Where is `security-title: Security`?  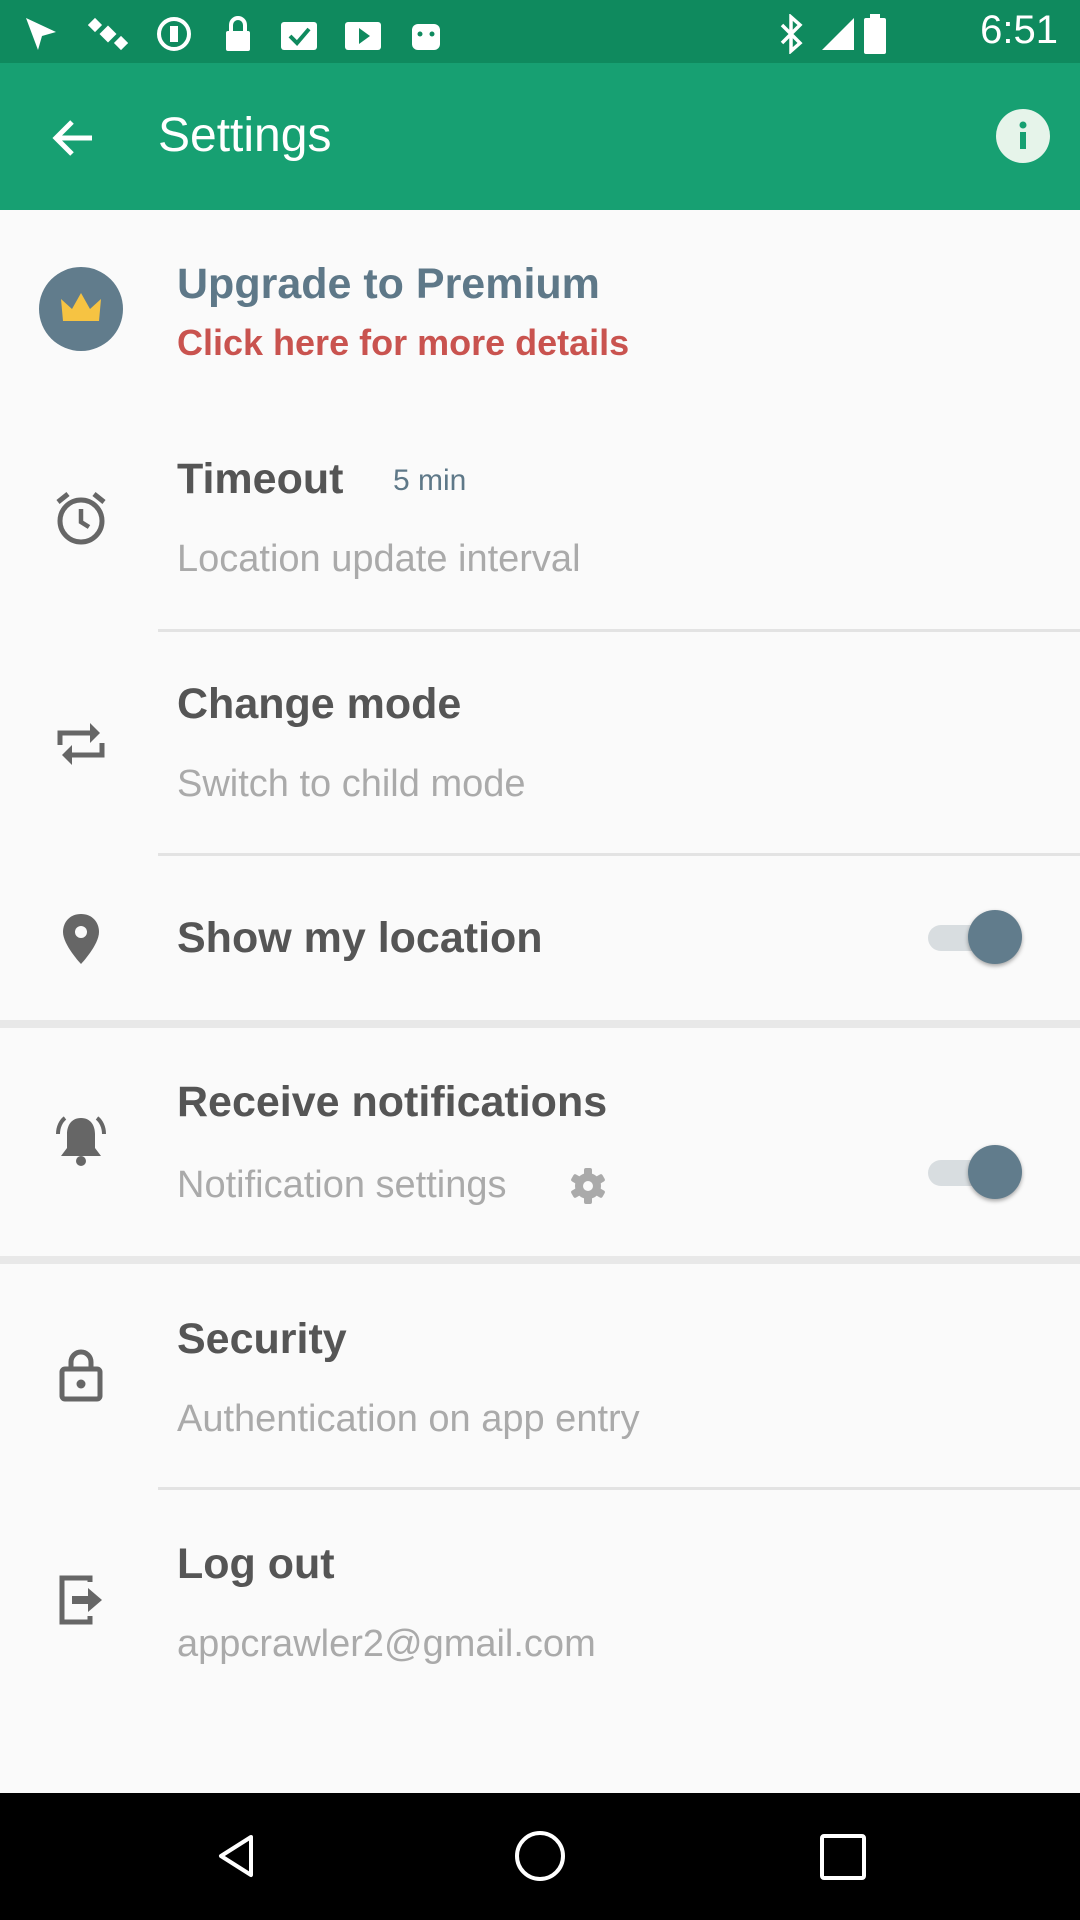 security-title: Security is located at coordinates (262, 1339).